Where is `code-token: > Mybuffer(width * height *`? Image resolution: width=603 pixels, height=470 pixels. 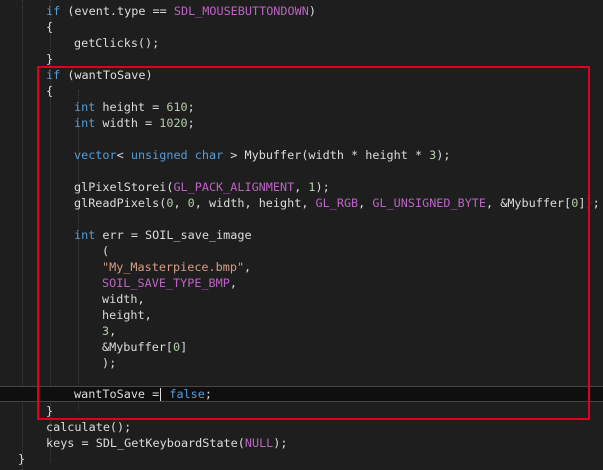 code-token: > Mybuffer(width * height * is located at coordinates (326, 155).